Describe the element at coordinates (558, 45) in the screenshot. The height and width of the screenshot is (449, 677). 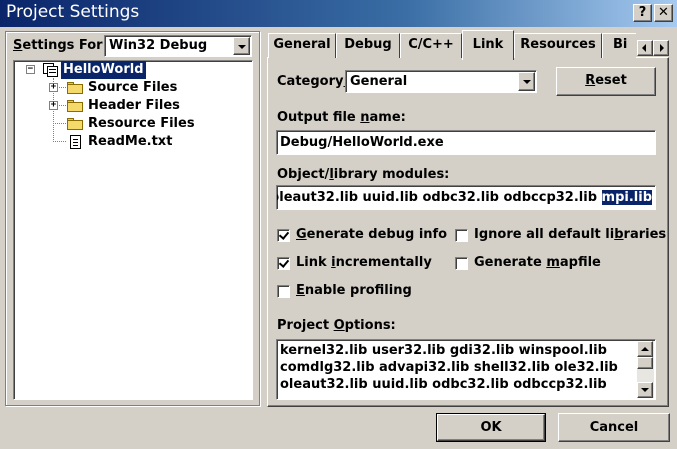
I see `tab-resources: Resources` at that location.